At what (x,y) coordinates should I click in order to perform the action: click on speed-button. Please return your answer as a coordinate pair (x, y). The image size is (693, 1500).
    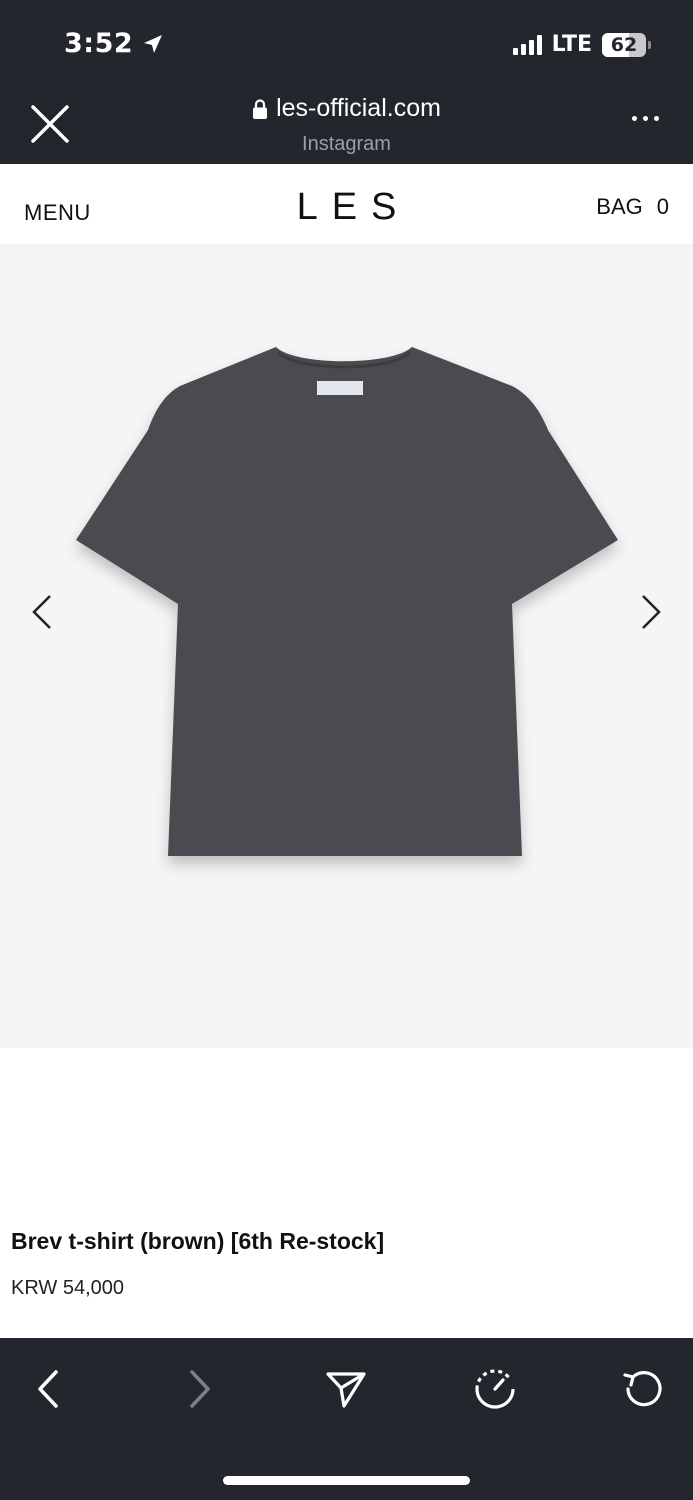
    Looking at the image, I should click on (495, 1389).